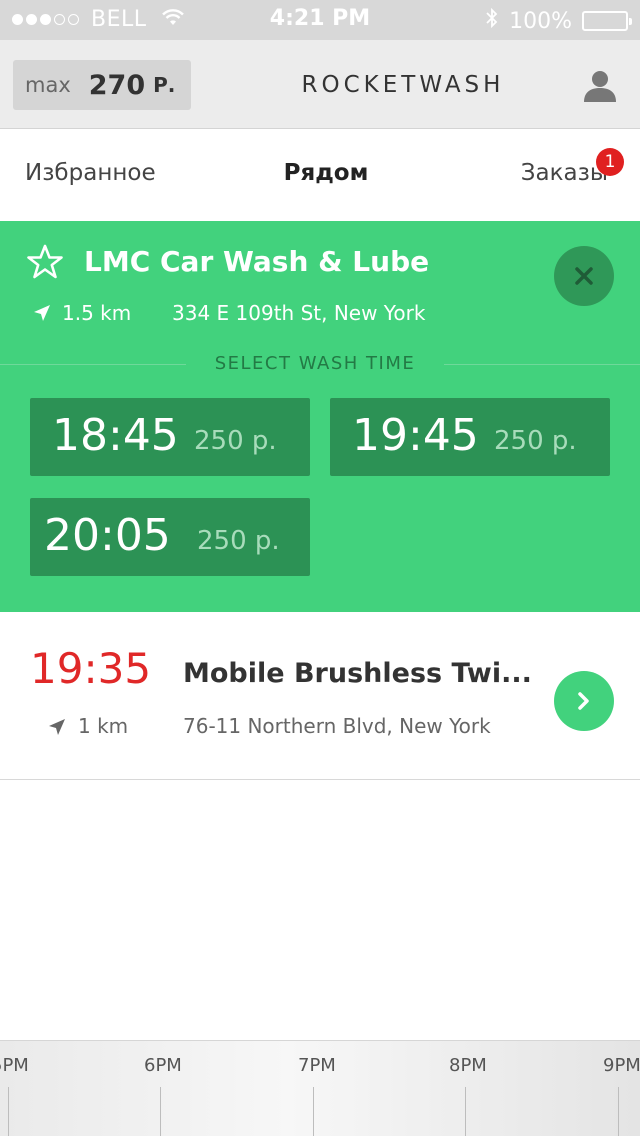  I want to click on close-icon, so click(584, 276).